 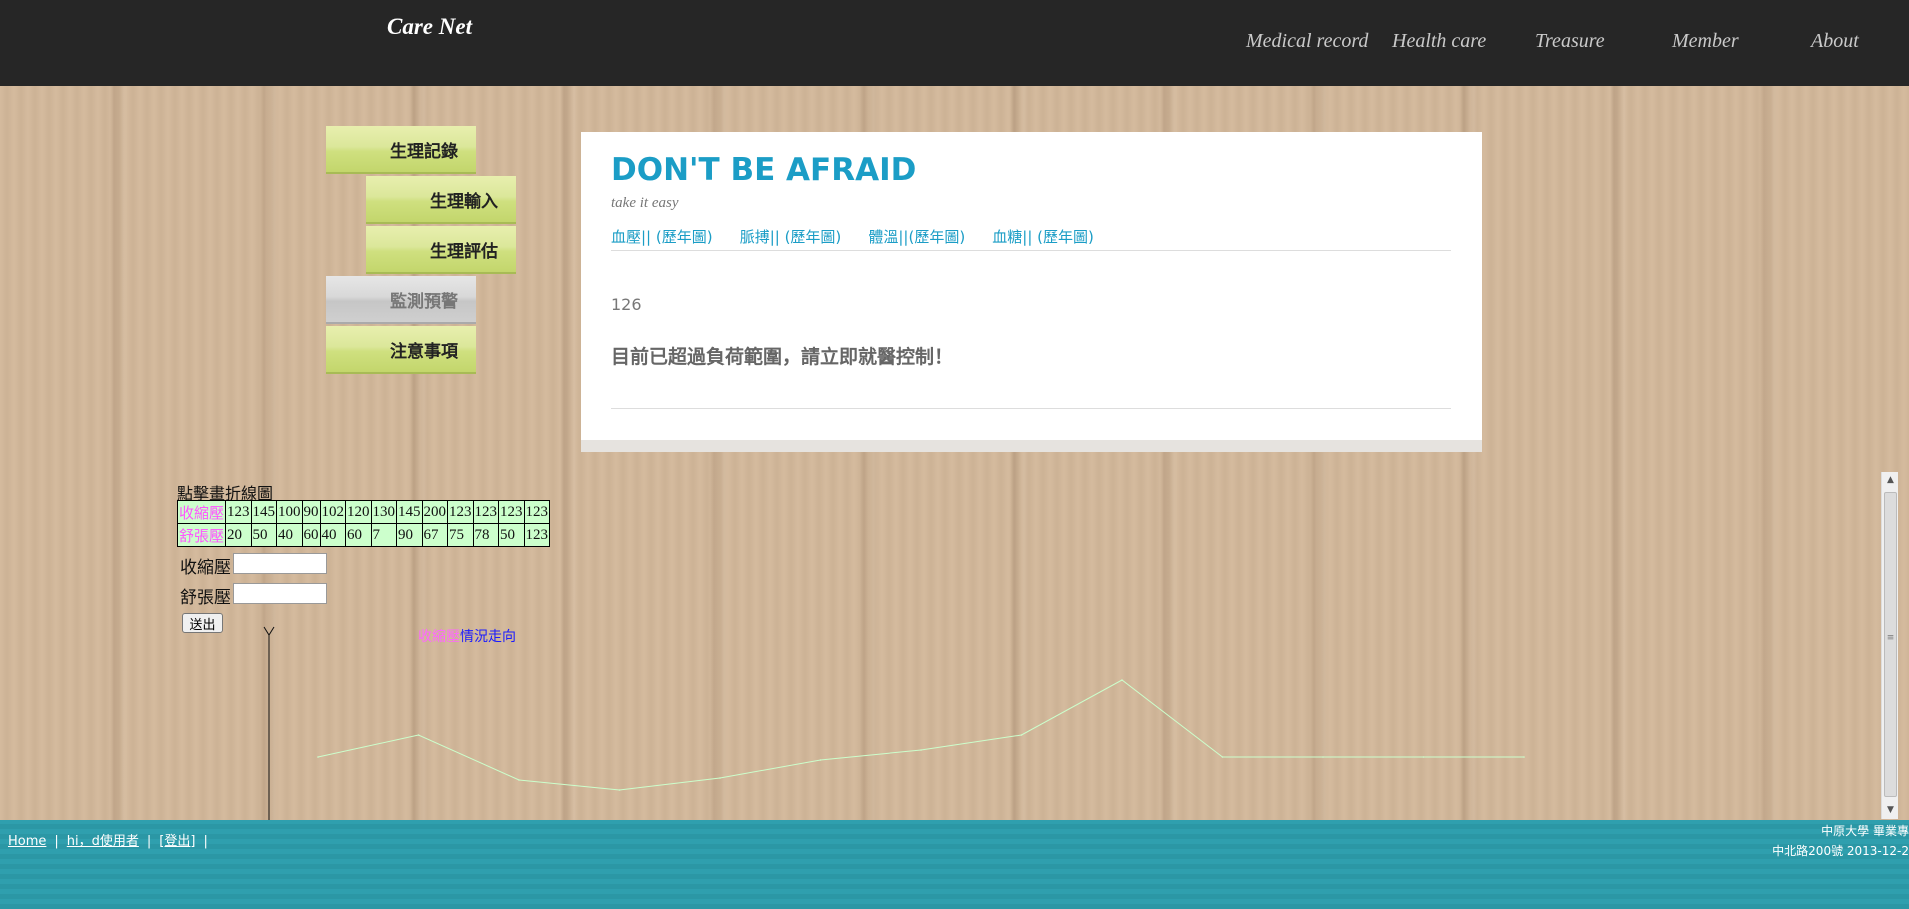 What do you see at coordinates (401, 150) in the screenshot?
I see `menu-physio-record: 生理記錄` at bounding box center [401, 150].